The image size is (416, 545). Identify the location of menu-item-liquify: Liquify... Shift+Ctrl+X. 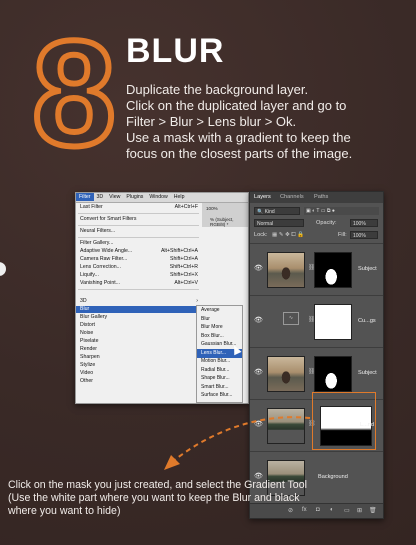
(138, 275).